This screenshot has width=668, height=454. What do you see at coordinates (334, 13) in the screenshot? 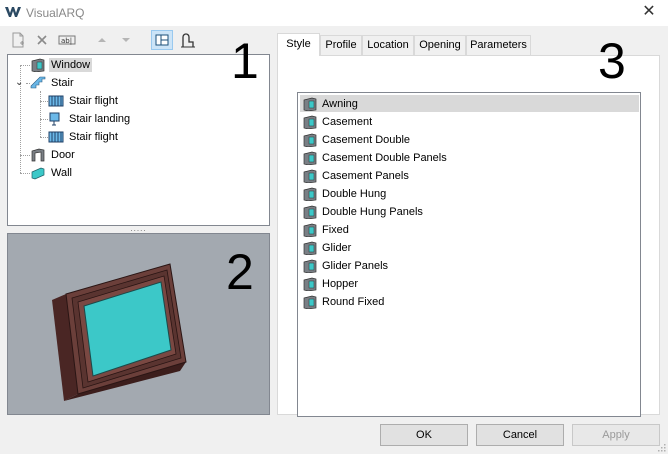
I see `title-bar: VisualARQ ✕` at bounding box center [334, 13].